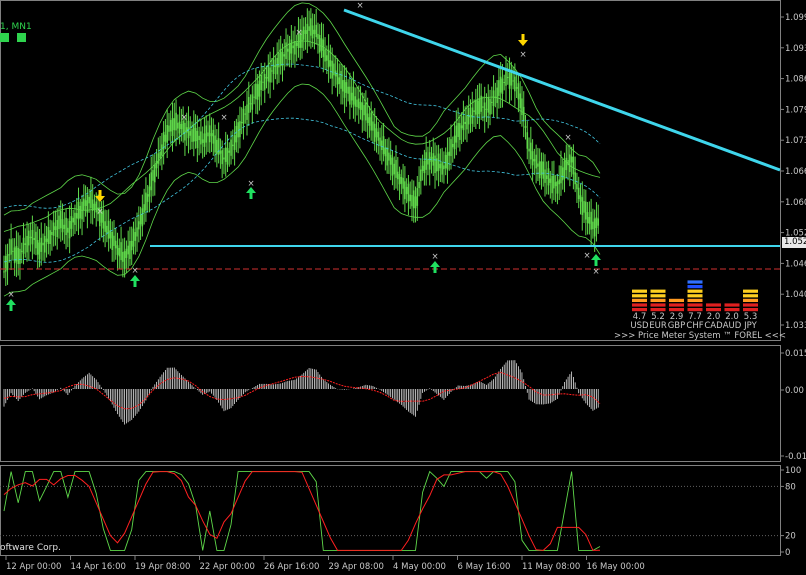  What do you see at coordinates (223, 118) in the screenshot?
I see `signal-cross-icon: ×` at bounding box center [223, 118].